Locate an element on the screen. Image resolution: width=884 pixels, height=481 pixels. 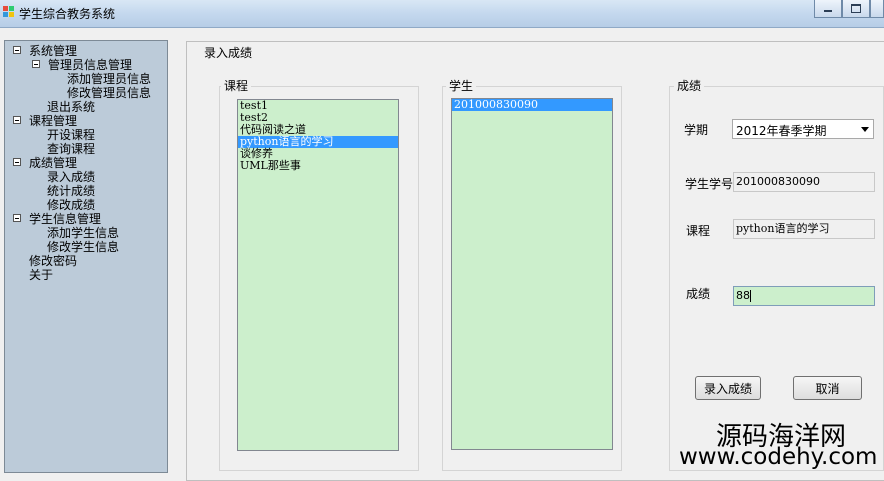
chevron-down-icon is located at coordinates (865, 129).